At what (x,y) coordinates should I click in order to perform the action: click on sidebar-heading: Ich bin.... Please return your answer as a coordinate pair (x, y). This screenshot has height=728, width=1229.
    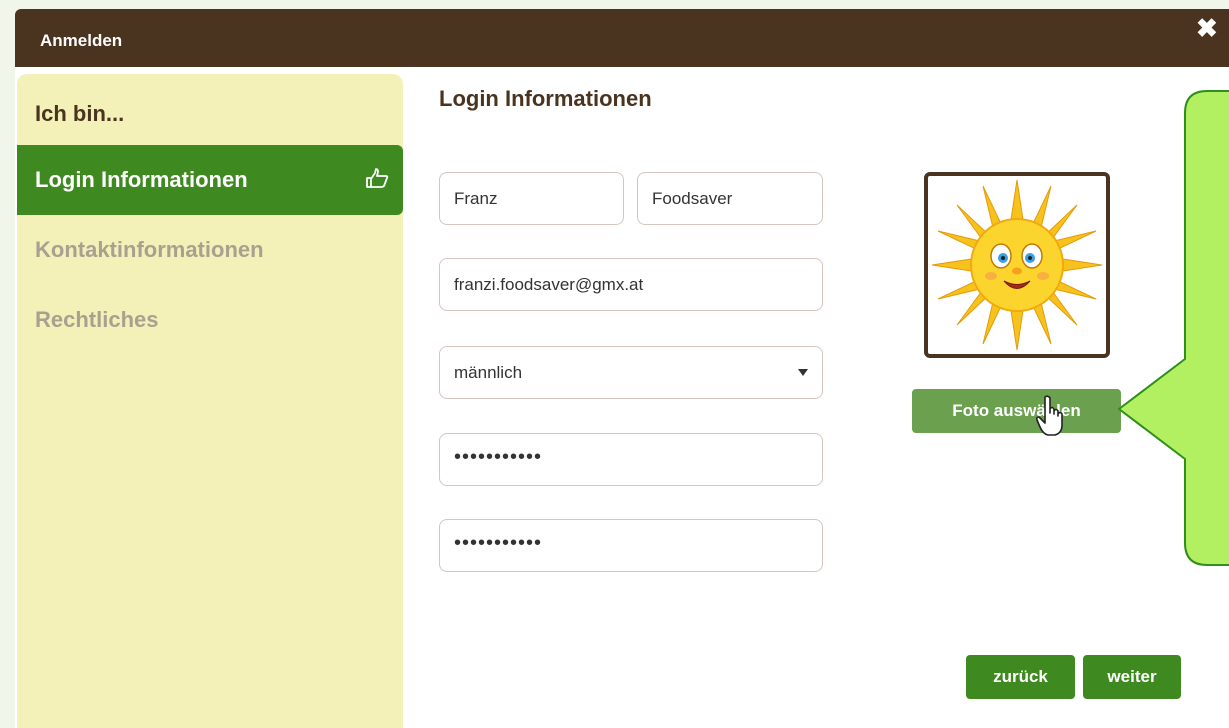
    Looking at the image, I should click on (80, 113).